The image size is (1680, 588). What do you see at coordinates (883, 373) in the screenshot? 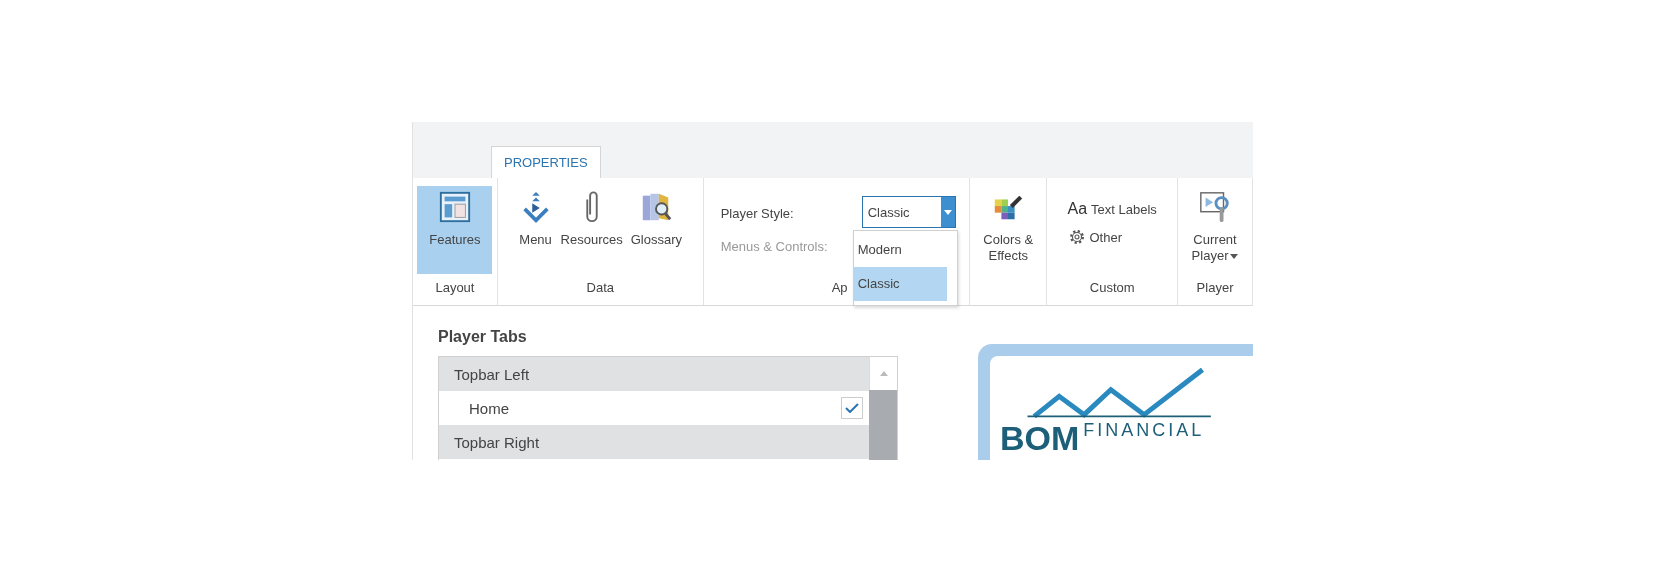
I see `scroll-up-icon` at bounding box center [883, 373].